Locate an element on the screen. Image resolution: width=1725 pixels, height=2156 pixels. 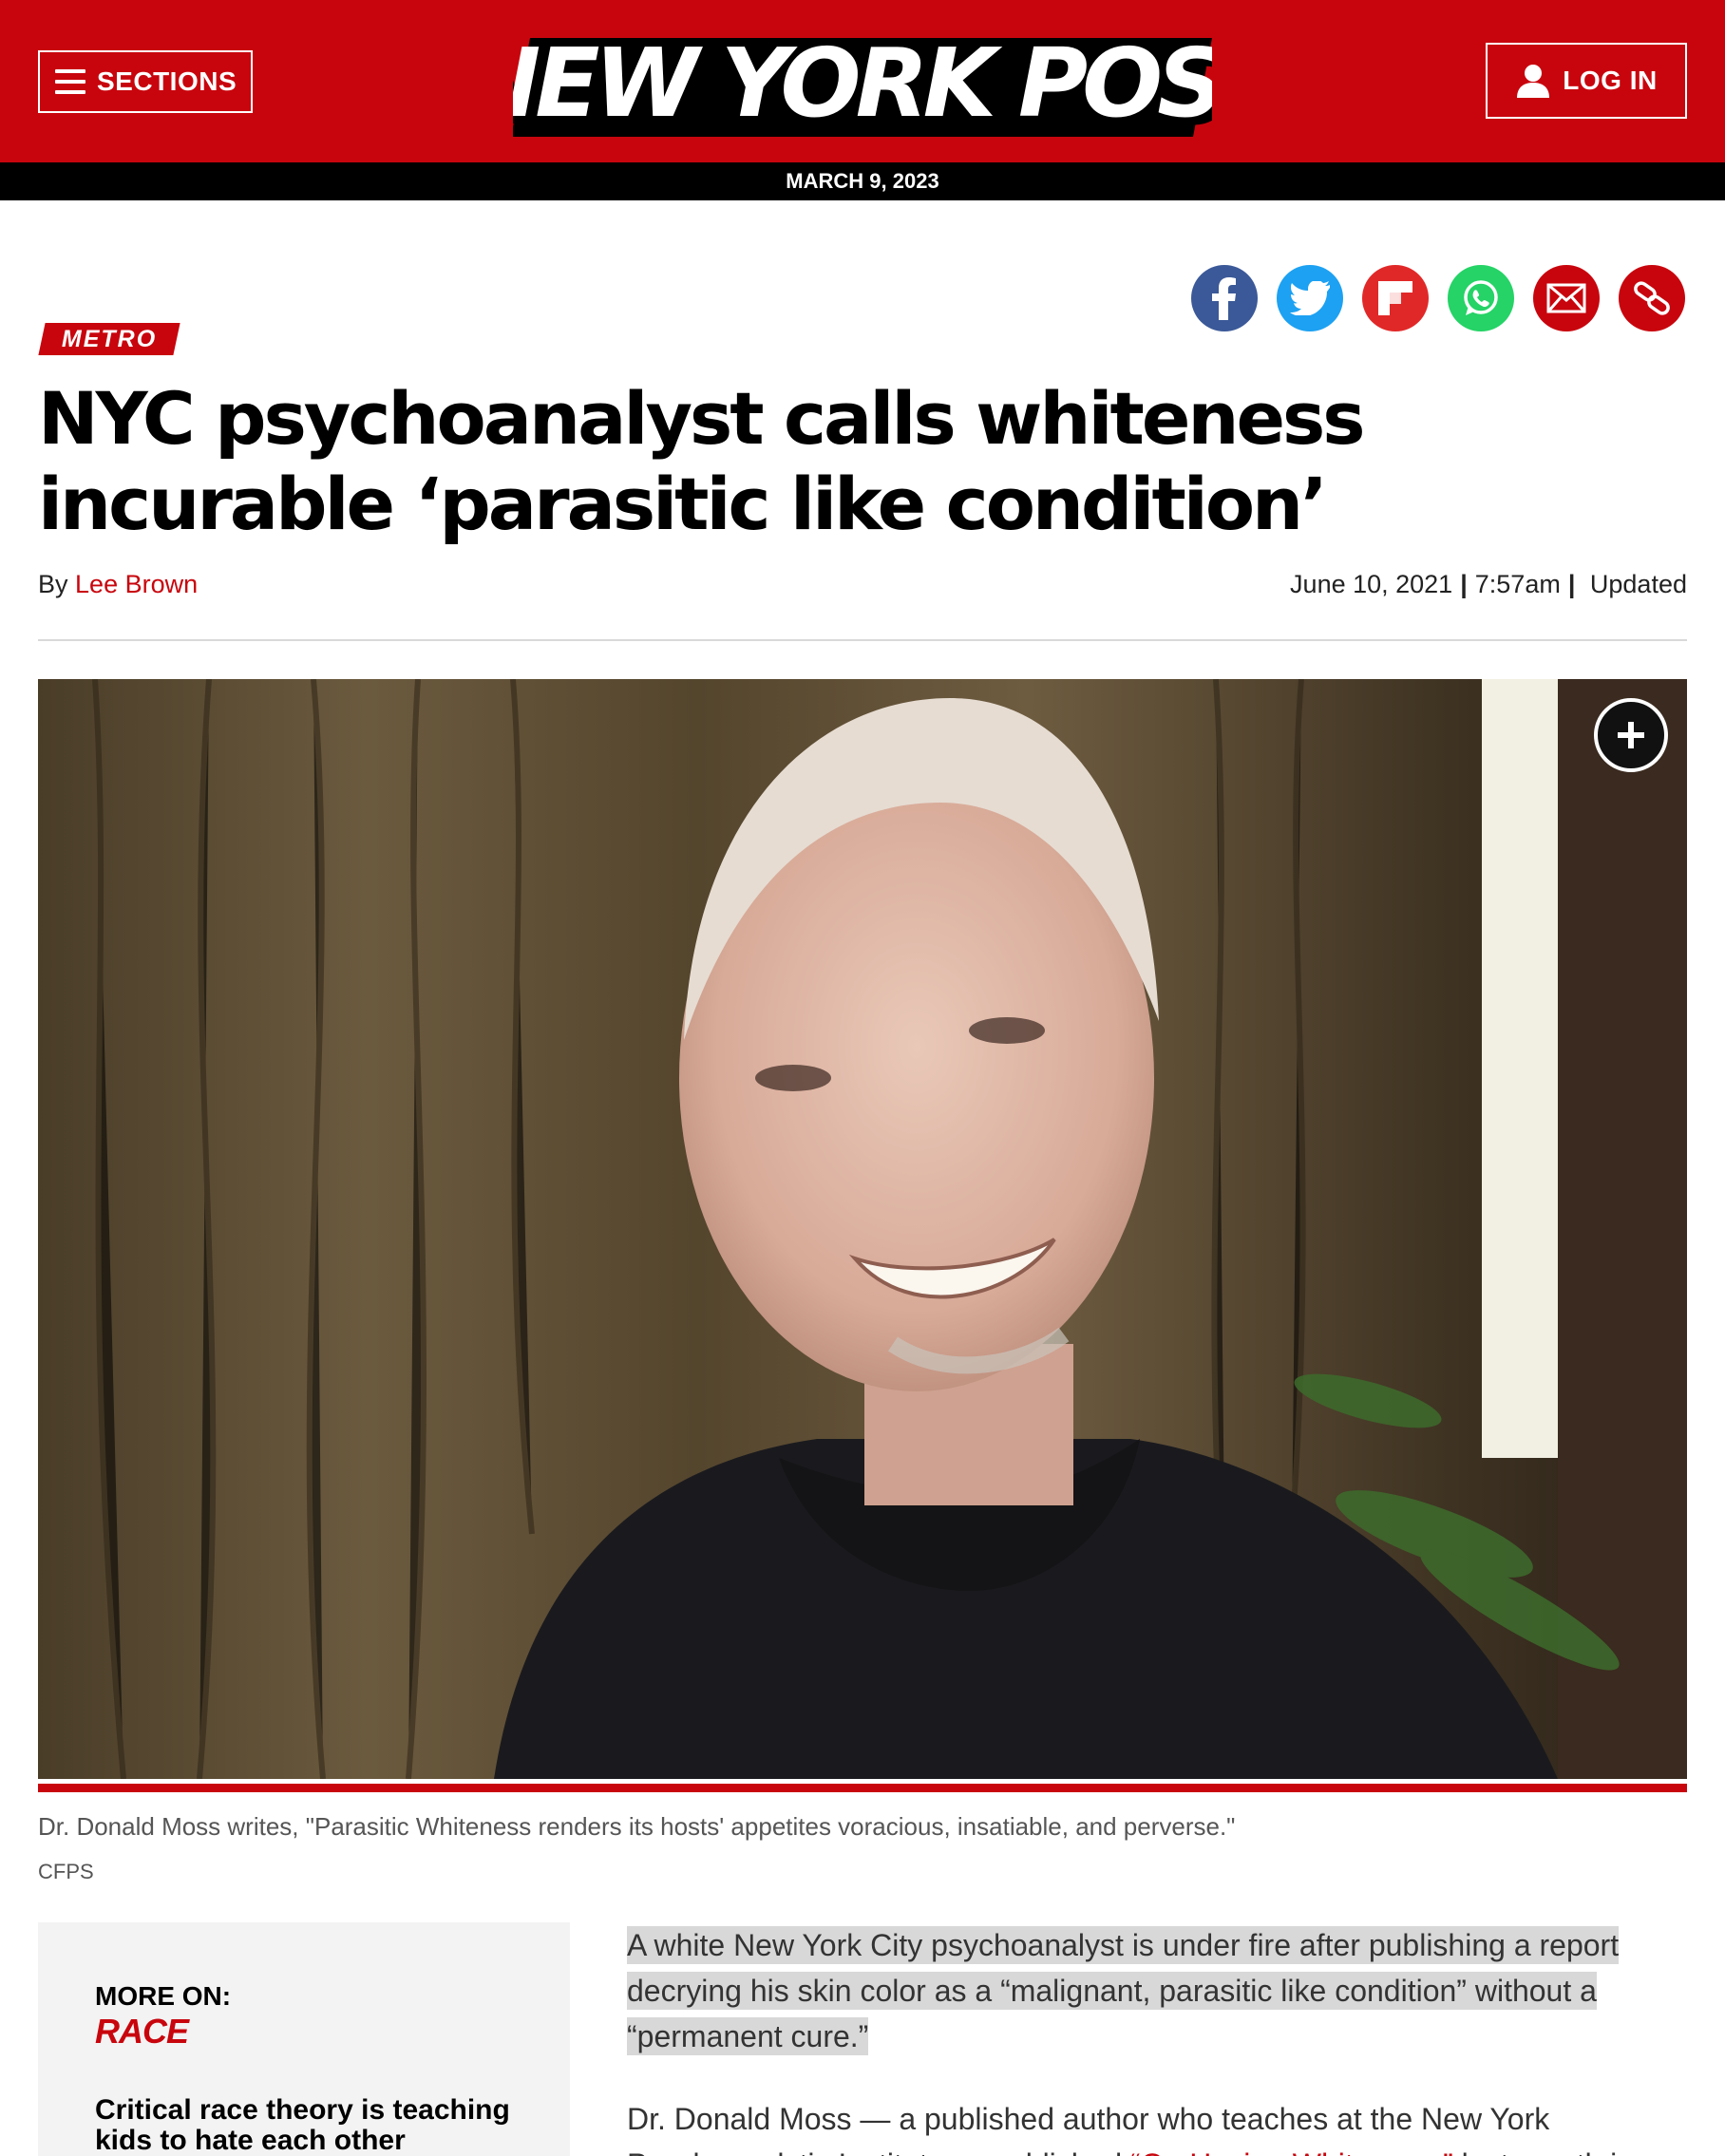
sections-label: SECTIONS is located at coordinates (167, 81).